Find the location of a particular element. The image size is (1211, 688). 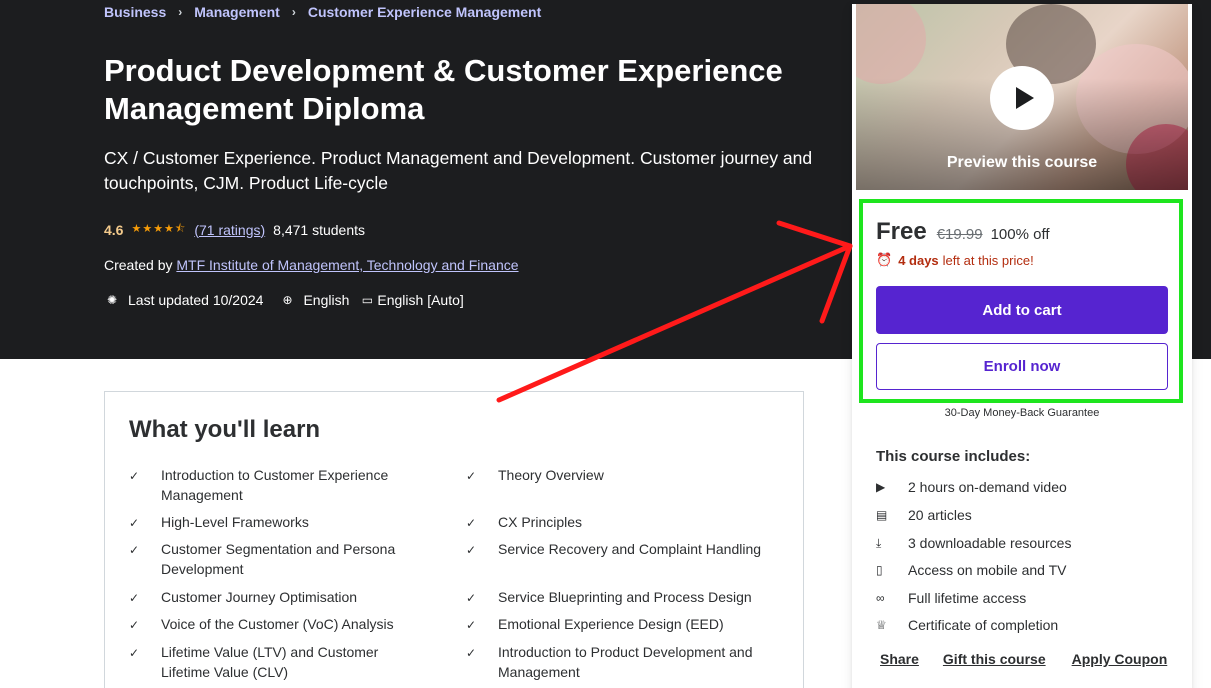

original-price: €19.99 is located at coordinates (959, 234).